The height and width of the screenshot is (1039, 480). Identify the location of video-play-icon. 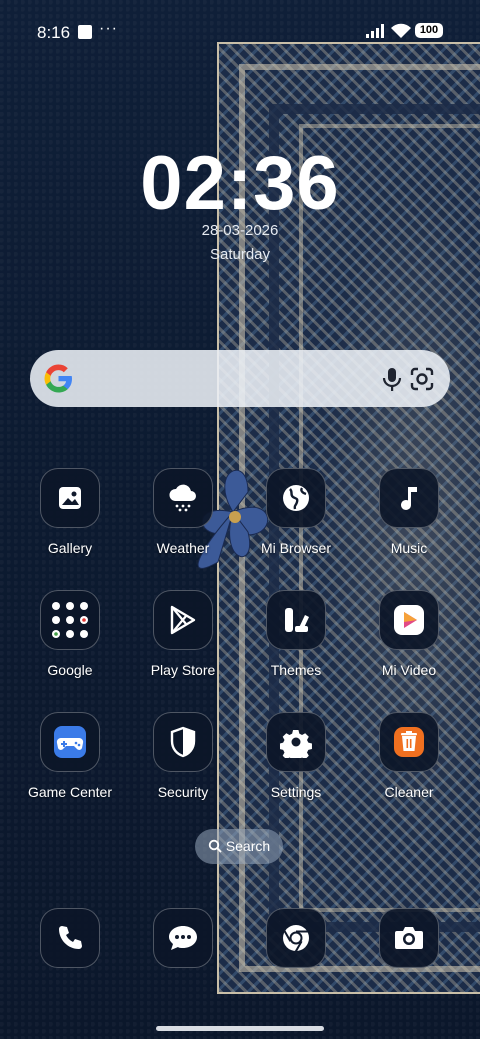
(409, 620).